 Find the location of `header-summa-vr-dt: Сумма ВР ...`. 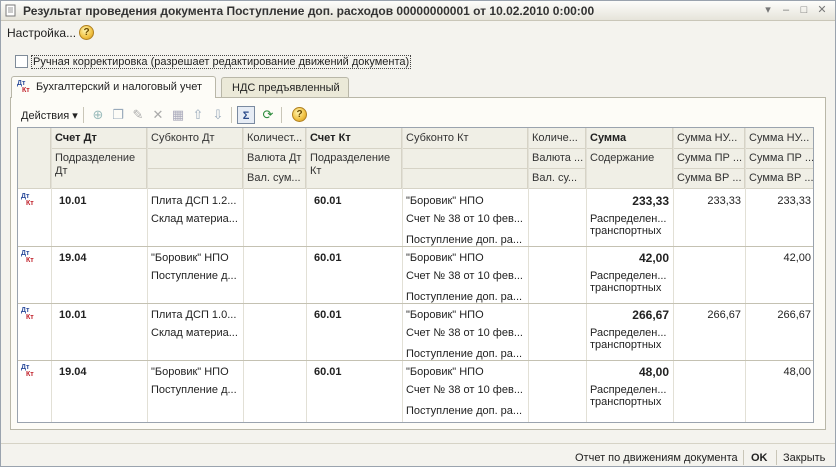

header-summa-vr-dt: Сумма ВР ... is located at coordinates (709, 179).